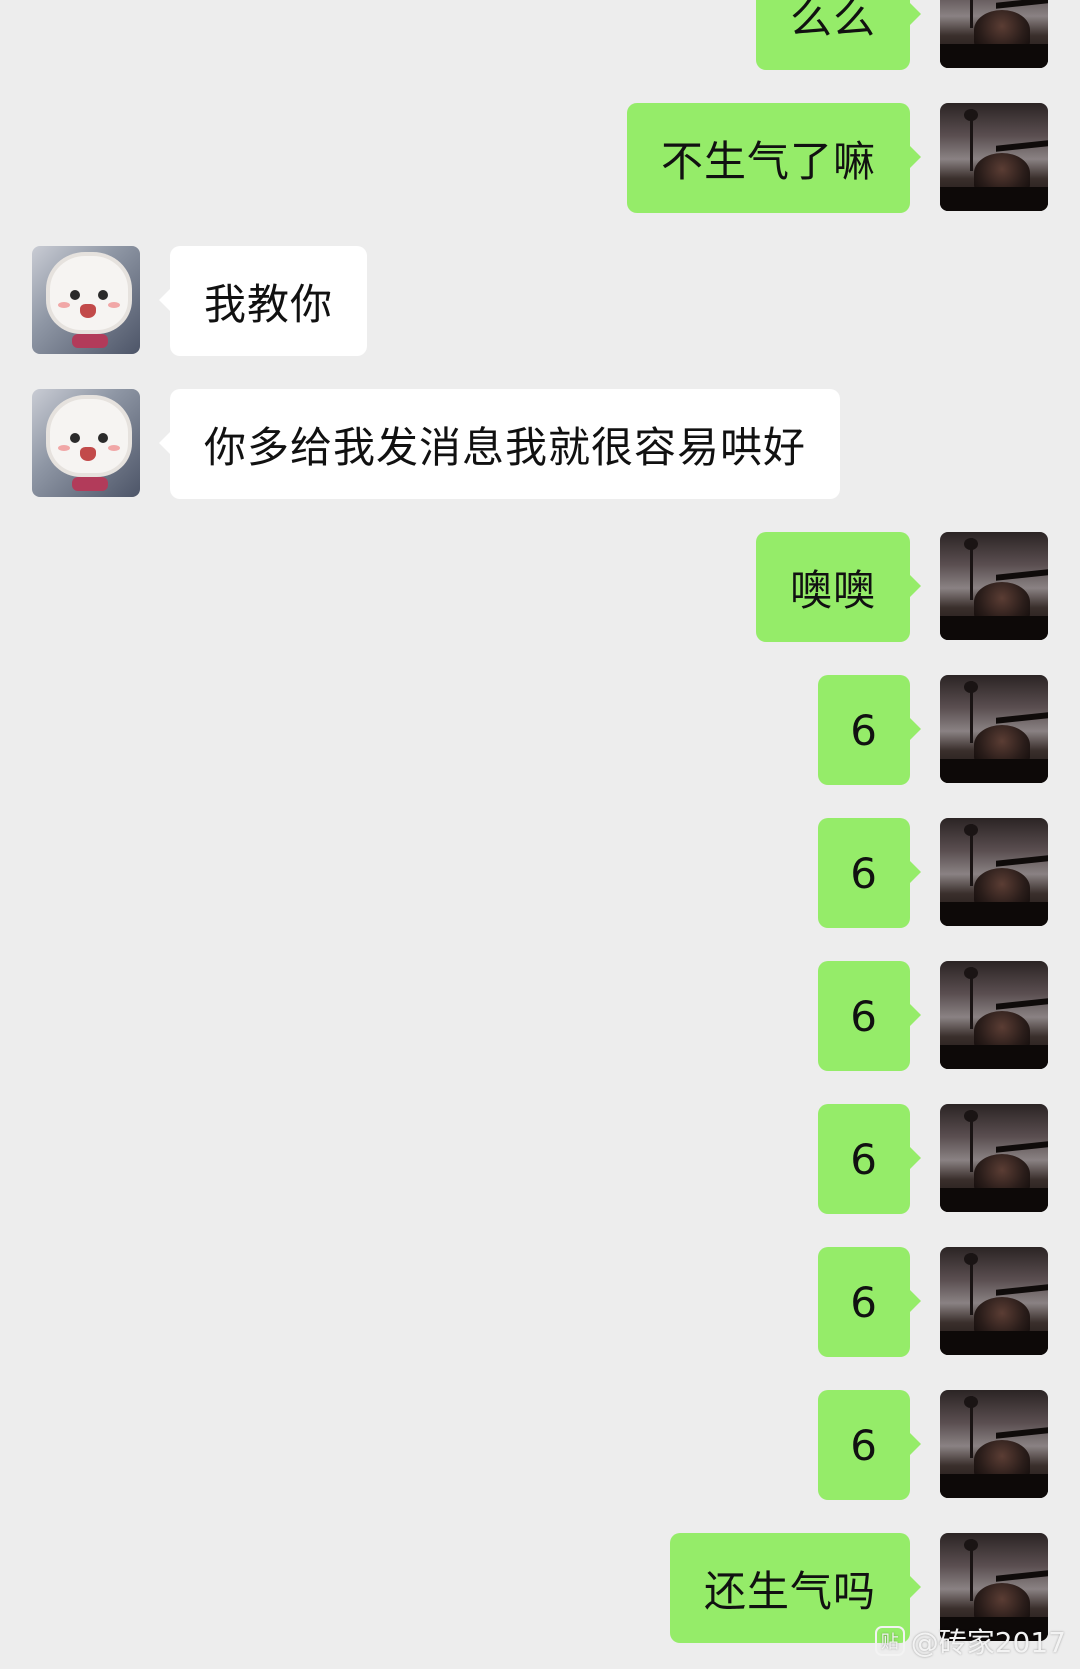 The width and height of the screenshot is (1080, 1669). What do you see at coordinates (540, 35) in the screenshot?
I see `message-outgoing: 么么` at bounding box center [540, 35].